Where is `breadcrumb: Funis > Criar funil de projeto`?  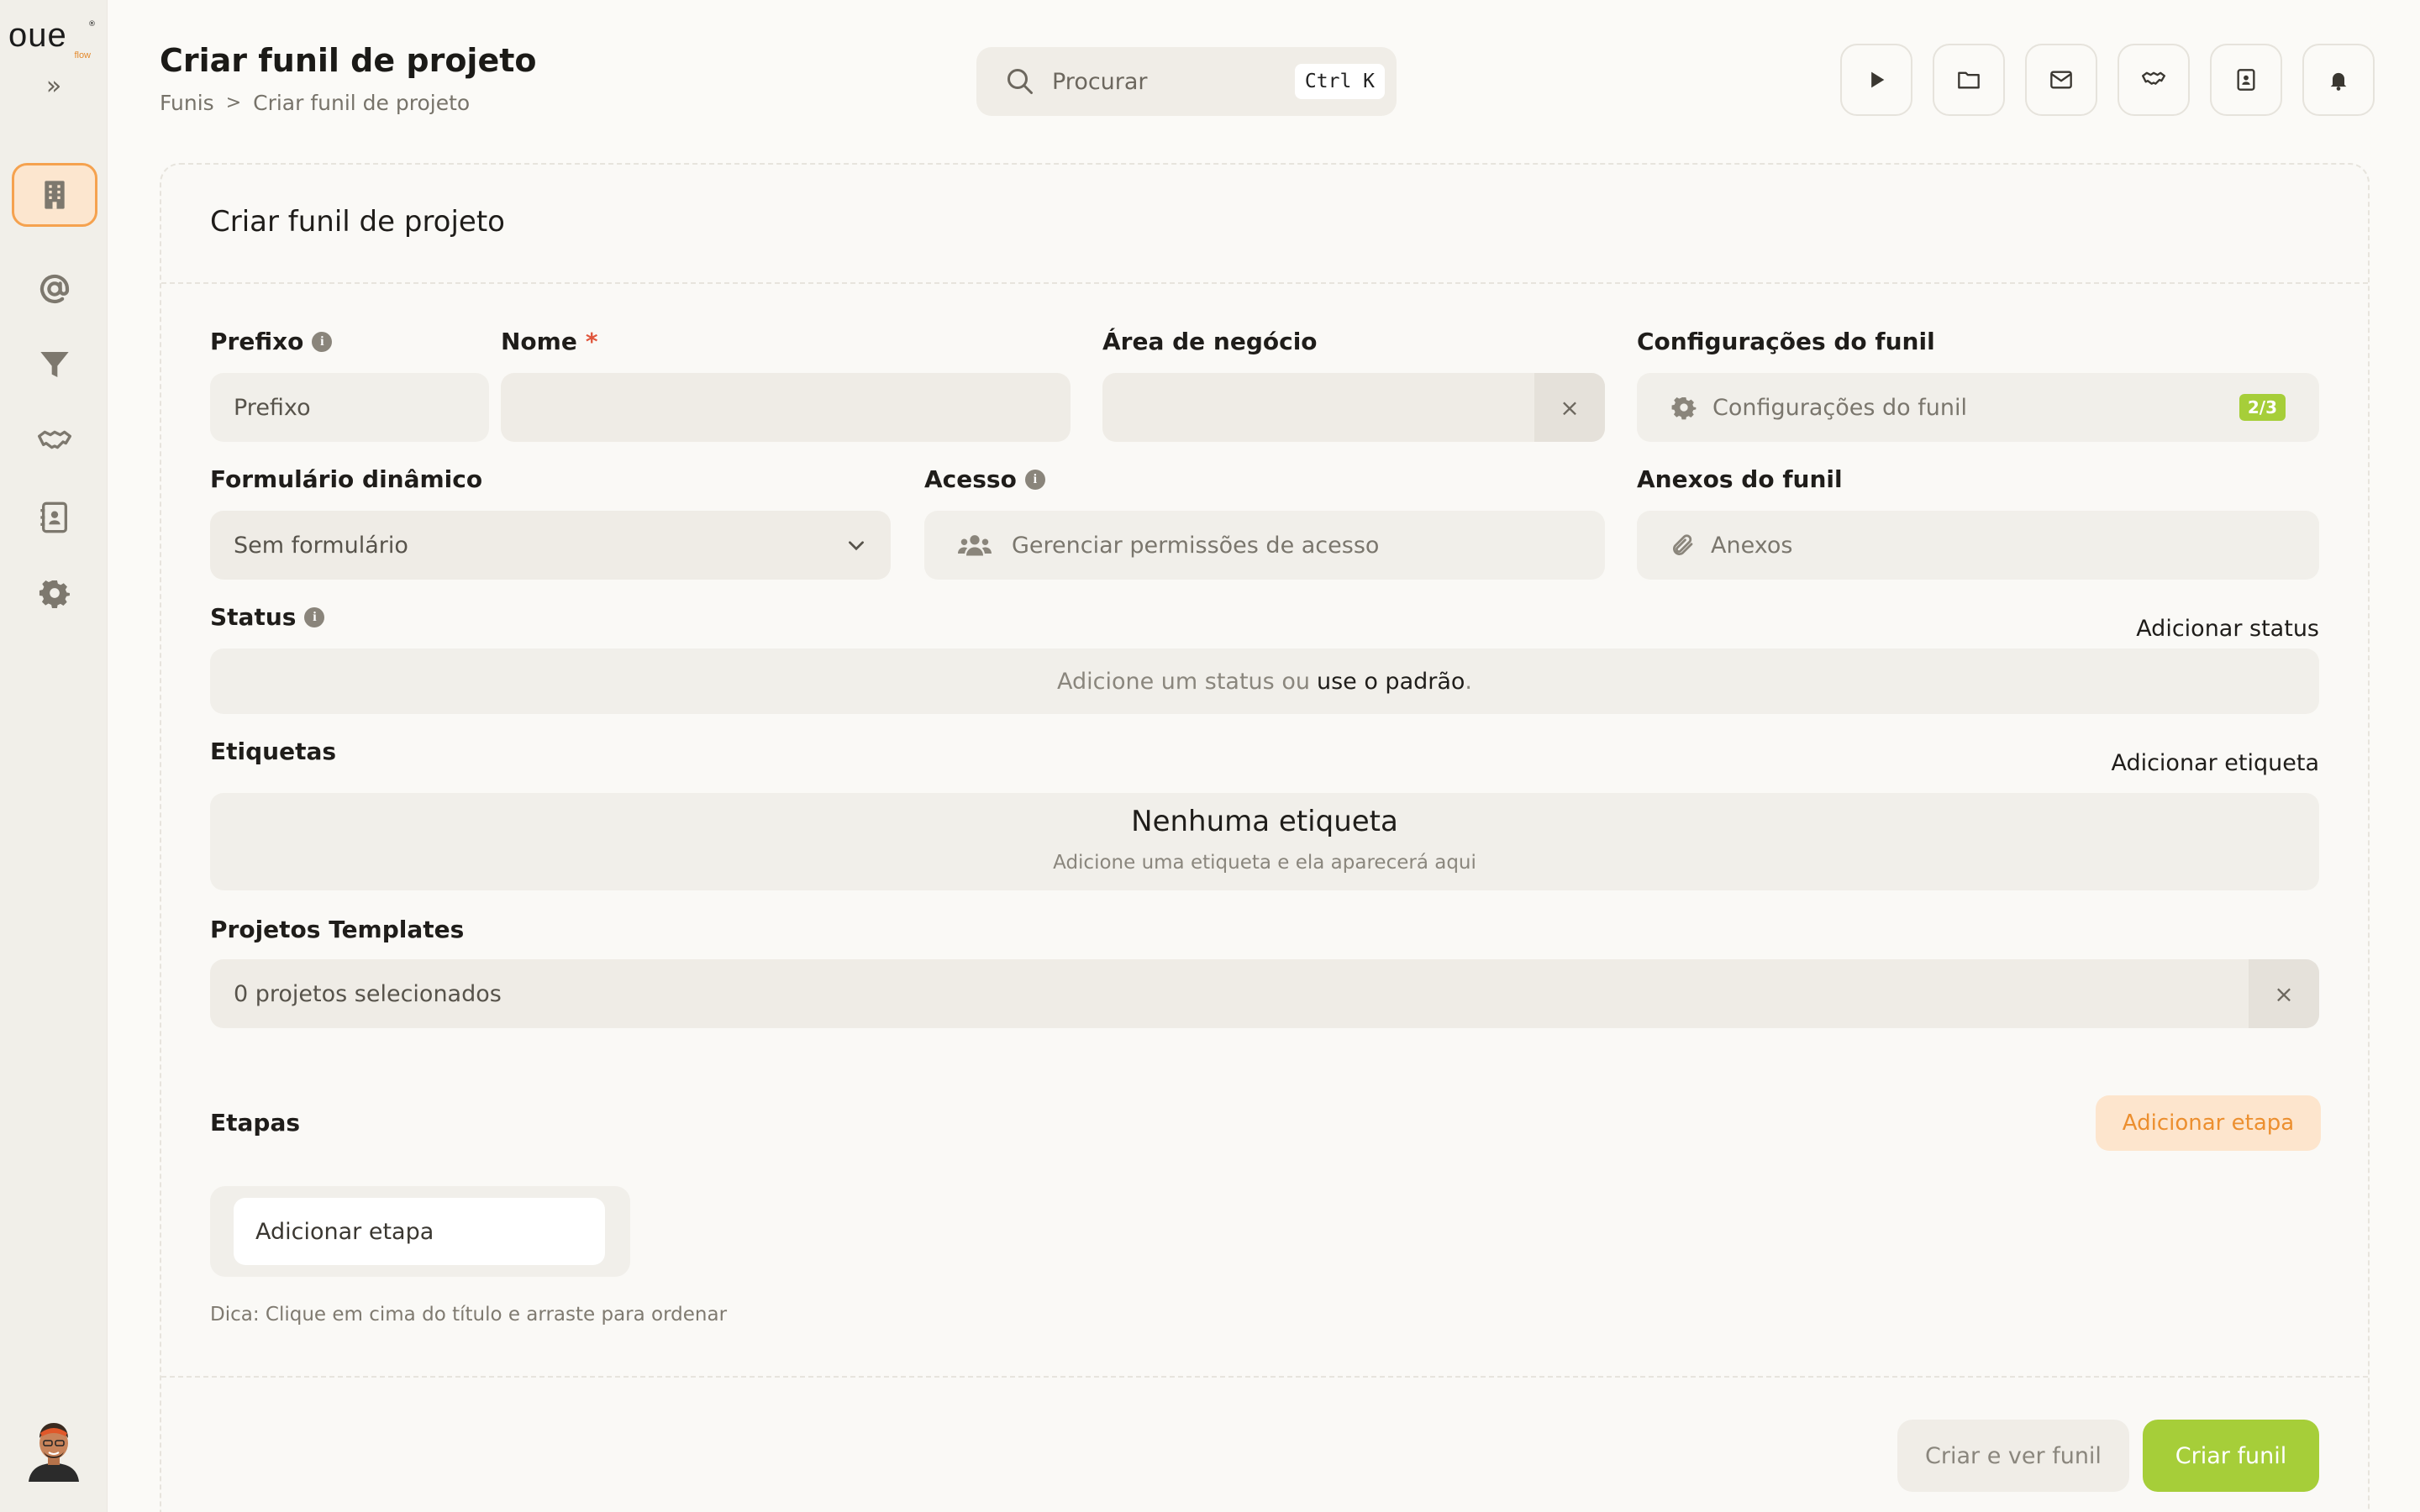
breadcrumb: Funis > Criar funil de projeto is located at coordinates (315, 103).